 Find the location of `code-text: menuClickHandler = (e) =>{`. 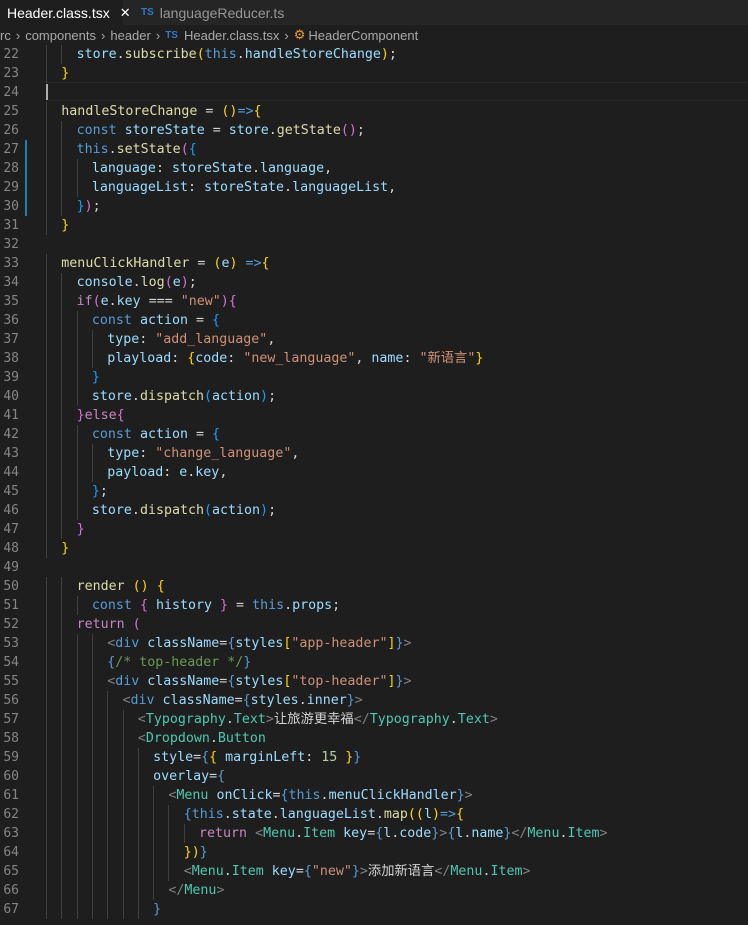

code-text: menuClickHandler = (e) =>{ is located at coordinates (165, 263).